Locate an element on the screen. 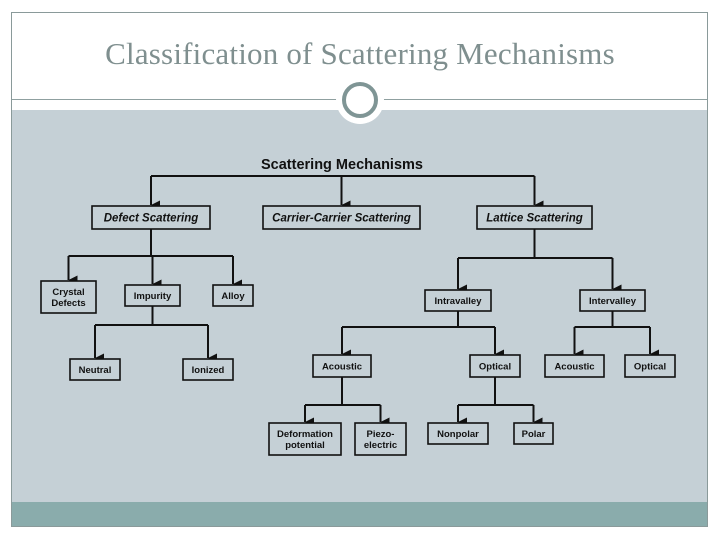  node-alloy: Alloy is located at coordinates (233, 295).